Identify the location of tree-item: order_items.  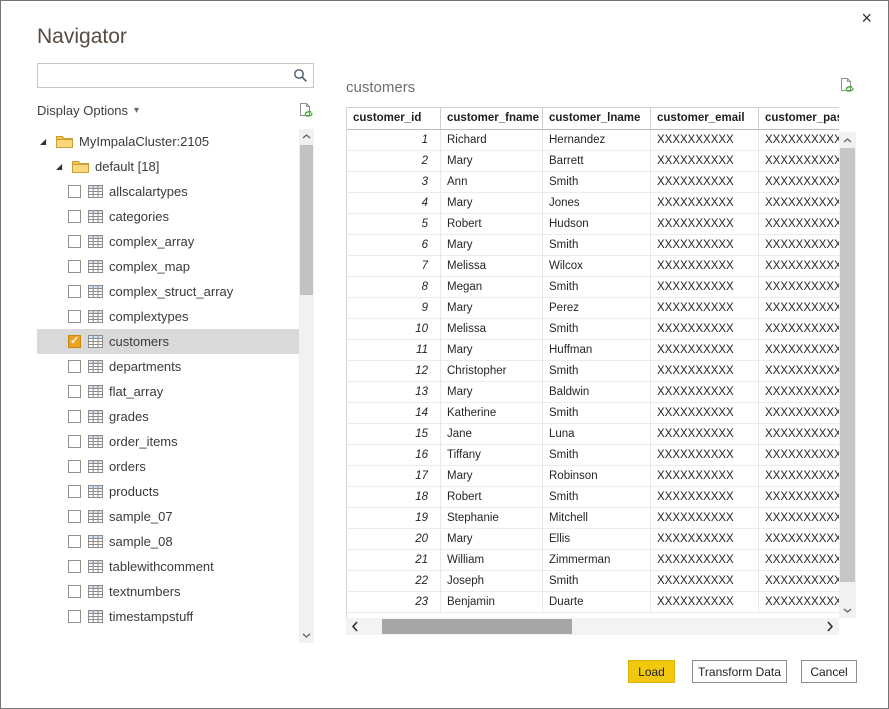
(168, 441).